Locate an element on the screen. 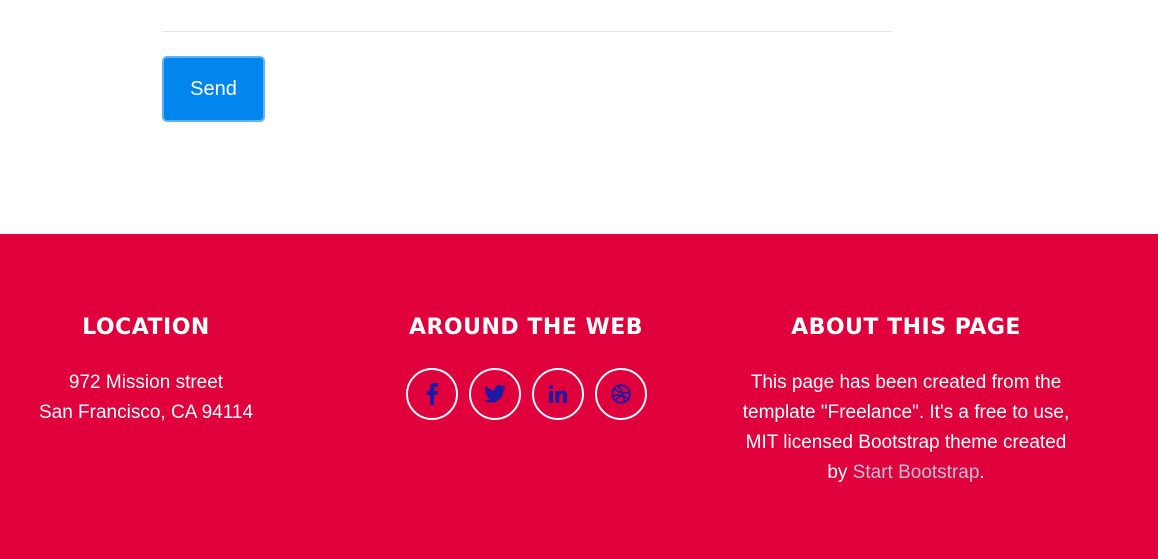  facebook-icon is located at coordinates (432, 394).